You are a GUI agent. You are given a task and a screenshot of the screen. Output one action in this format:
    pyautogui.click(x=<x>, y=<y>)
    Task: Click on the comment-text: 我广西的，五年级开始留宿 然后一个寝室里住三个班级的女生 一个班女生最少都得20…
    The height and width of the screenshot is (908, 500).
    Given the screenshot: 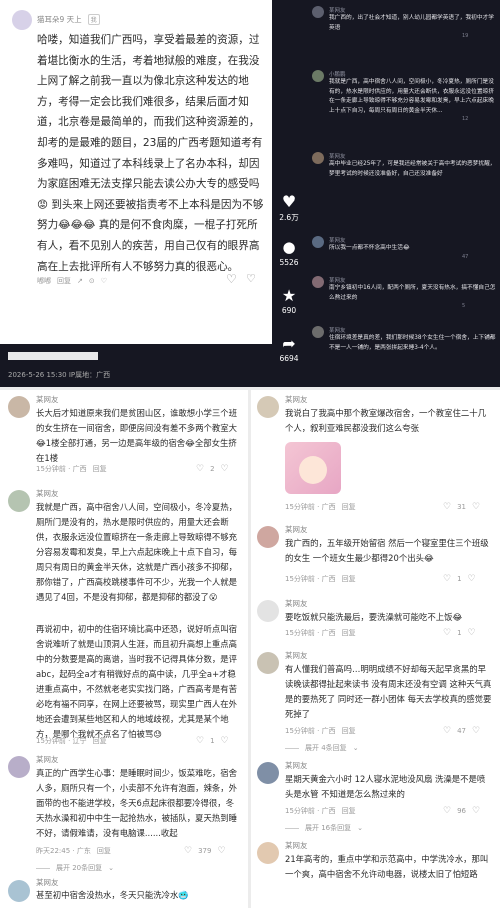 What is the action you would take?
    pyautogui.click(x=387, y=550)
    